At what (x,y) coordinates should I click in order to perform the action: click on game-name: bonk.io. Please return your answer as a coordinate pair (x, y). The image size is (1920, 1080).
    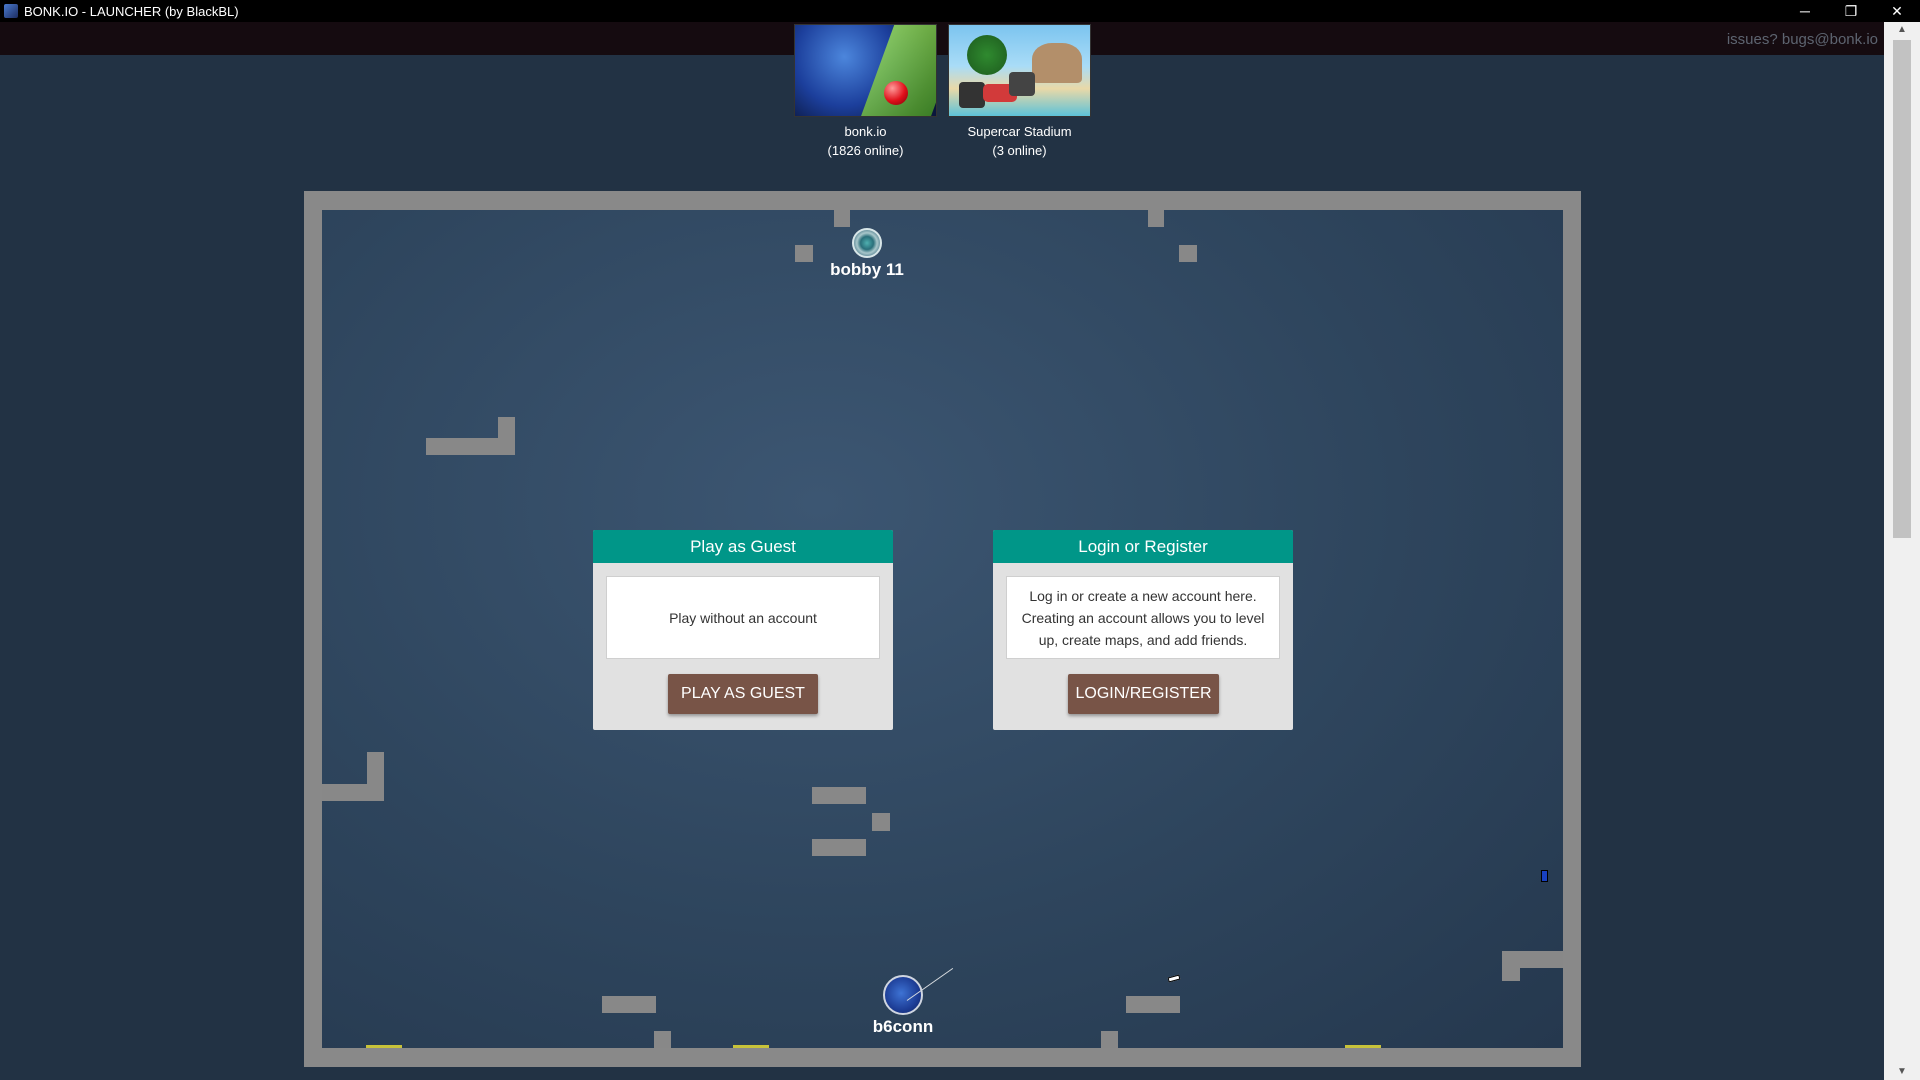
    Looking at the image, I should click on (865, 131).